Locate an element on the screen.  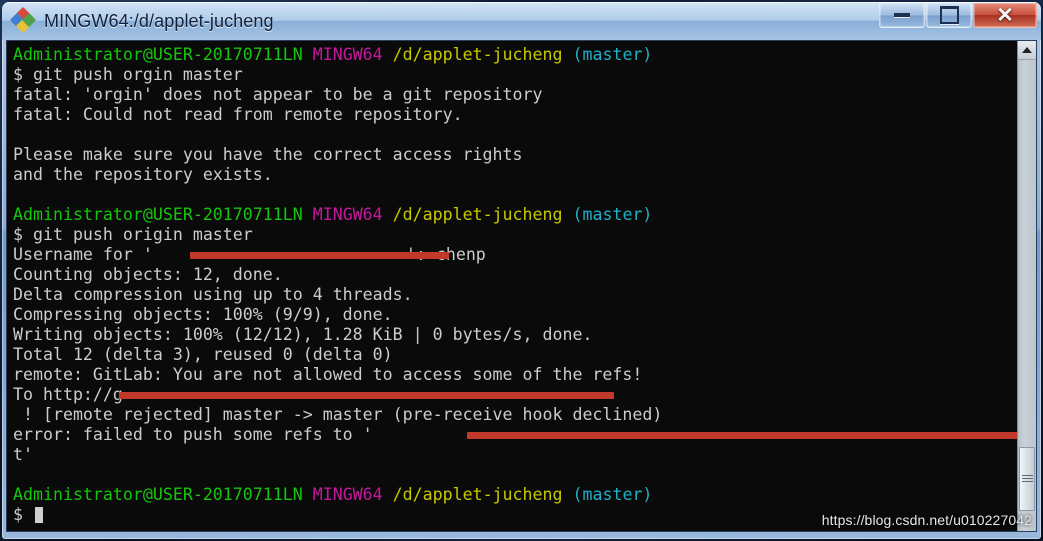
terminal-redacted-line: To http://g is located at coordinates (515, 395).